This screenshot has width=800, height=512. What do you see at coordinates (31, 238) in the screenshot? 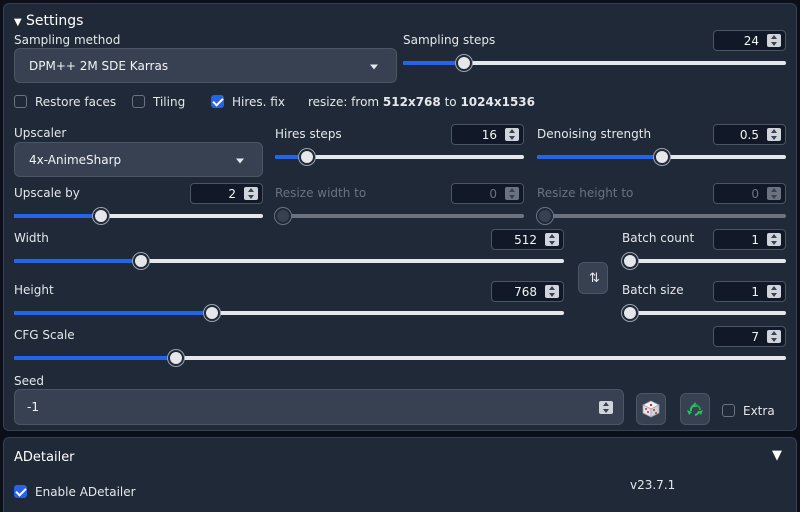
I see `width-label: Width` at bounding box center [31, 238].